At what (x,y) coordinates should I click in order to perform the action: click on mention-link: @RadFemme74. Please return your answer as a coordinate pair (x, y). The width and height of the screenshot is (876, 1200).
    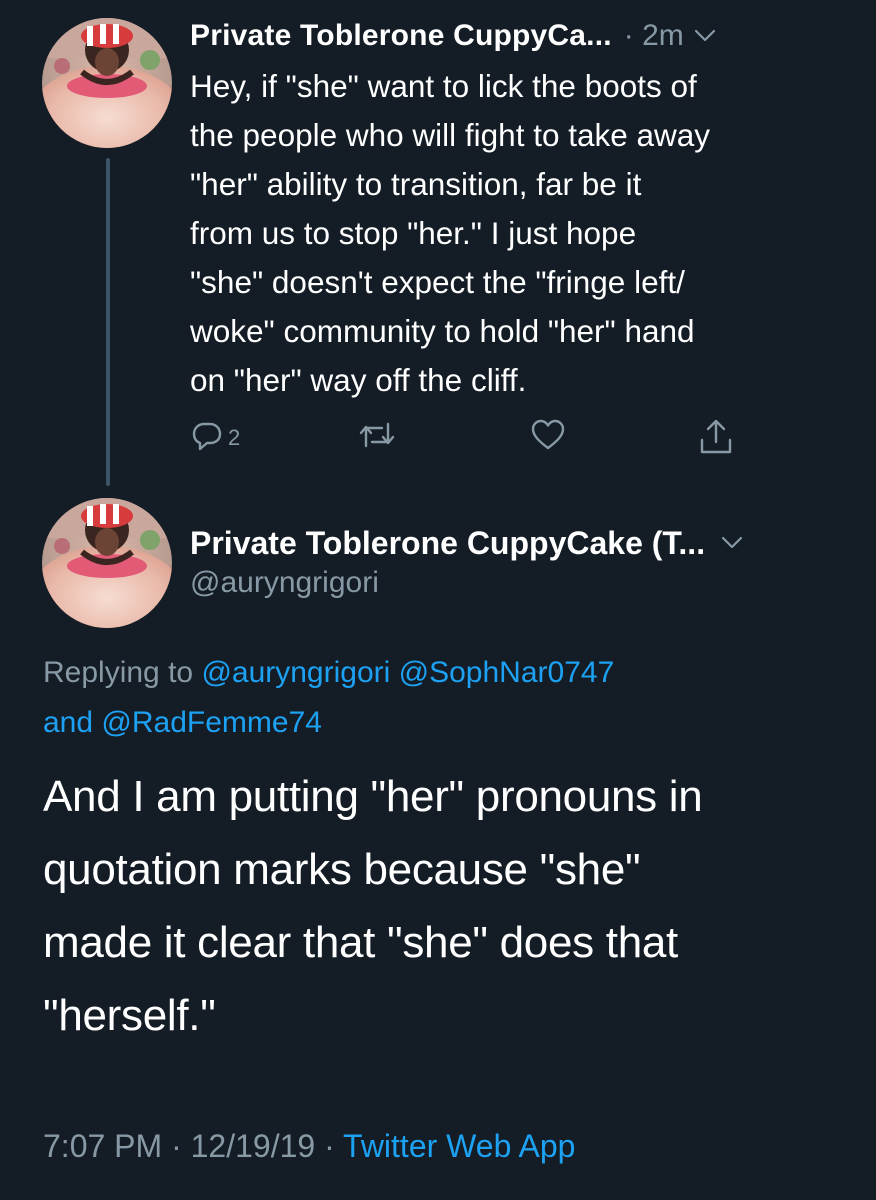
    Looking at the image, I should click on (211, 722).